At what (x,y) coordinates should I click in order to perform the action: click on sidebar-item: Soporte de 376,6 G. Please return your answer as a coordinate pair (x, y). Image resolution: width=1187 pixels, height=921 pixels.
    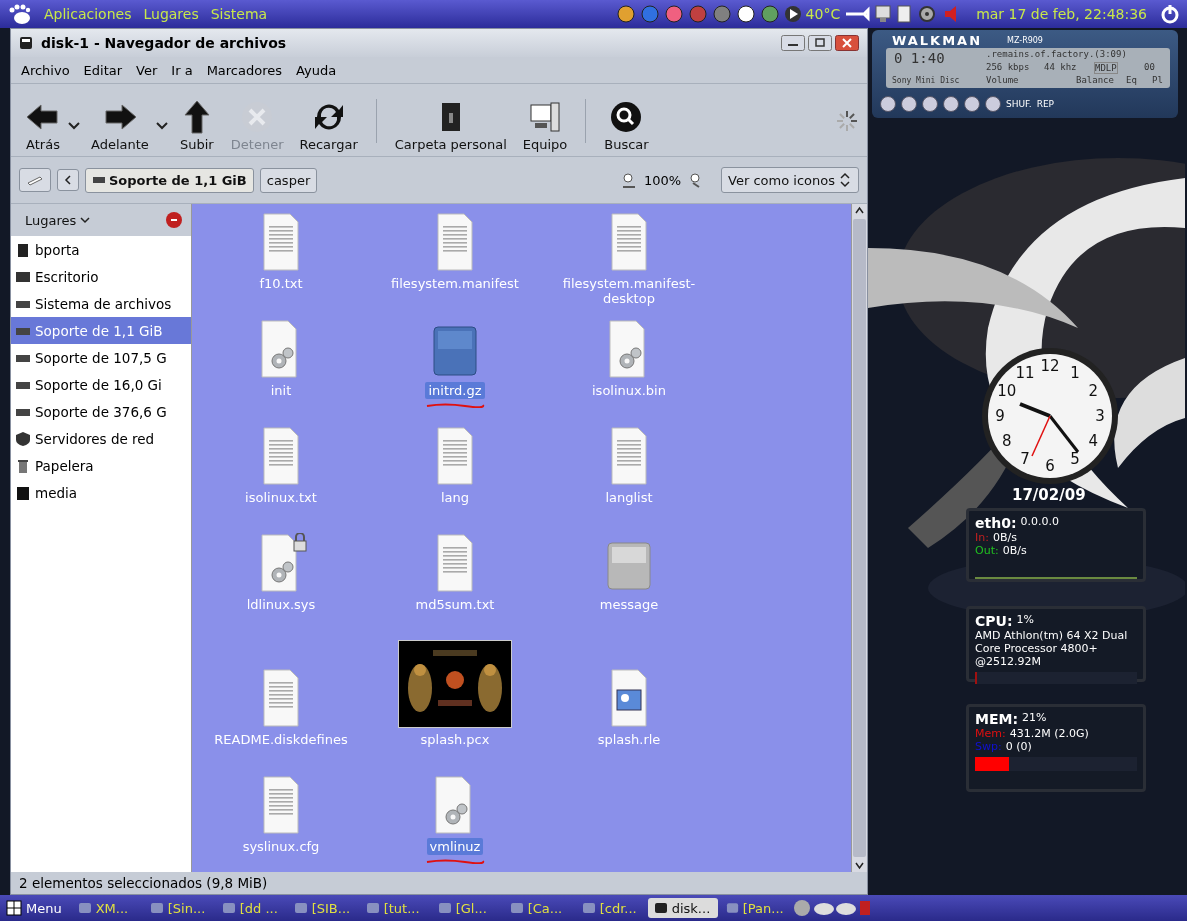
    Looking at the image, I should click on (101, 411).